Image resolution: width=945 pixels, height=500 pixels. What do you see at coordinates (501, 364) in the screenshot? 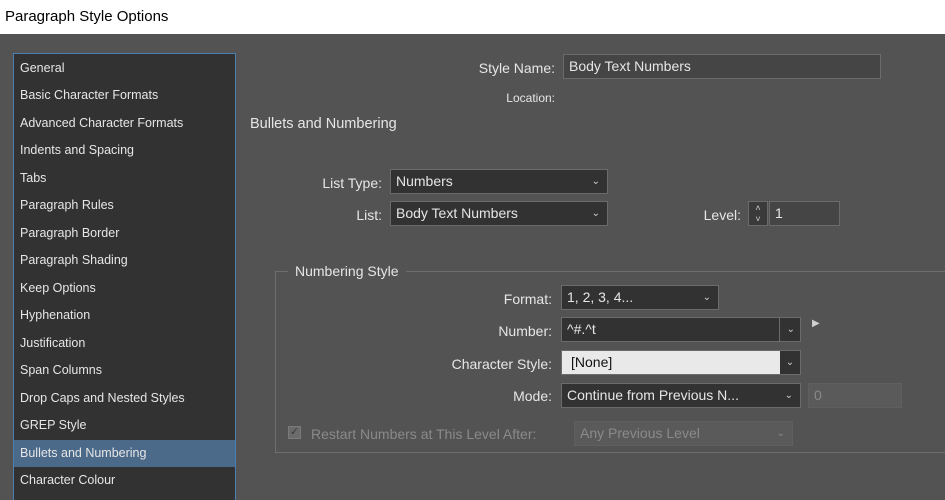
I see `character-style-label: Character Style:` at bounding box center [501, 364].